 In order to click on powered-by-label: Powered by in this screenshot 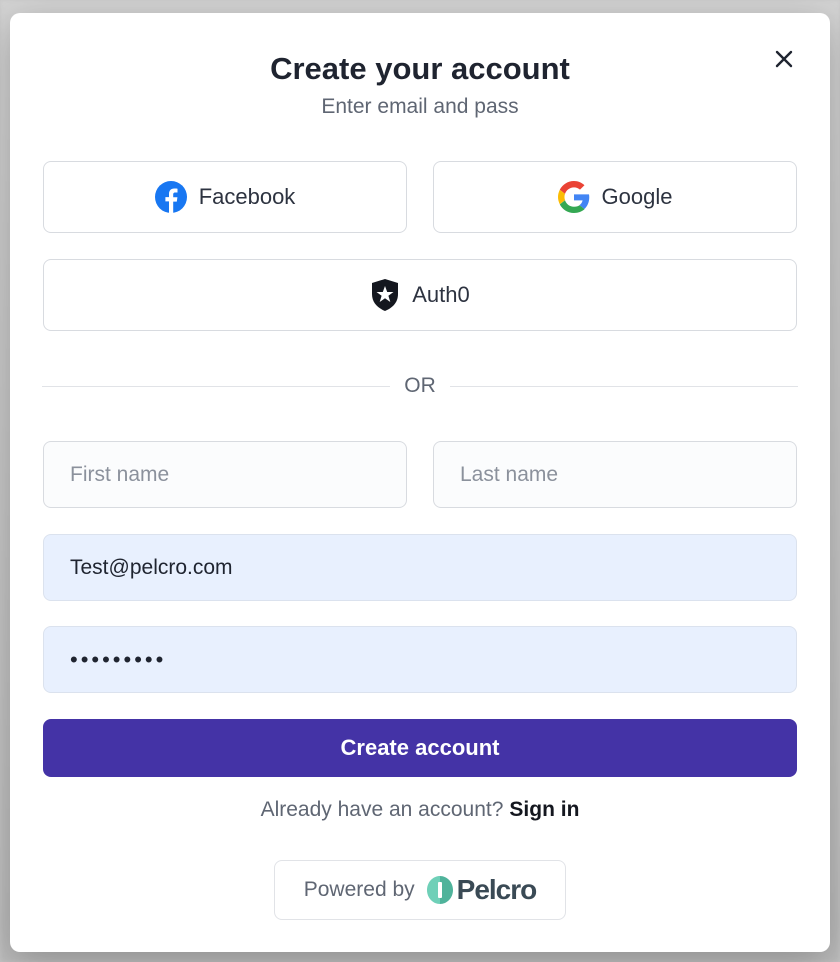, I will do `click(359, 889)`.